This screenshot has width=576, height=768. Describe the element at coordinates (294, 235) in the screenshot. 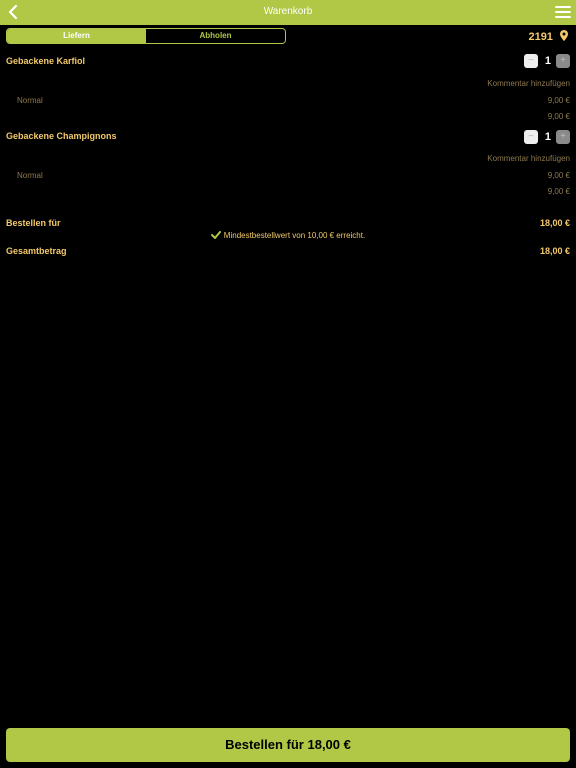

I see `min-order-text: Mindestbestellwert von 10,00 € erreicht.` at that location.